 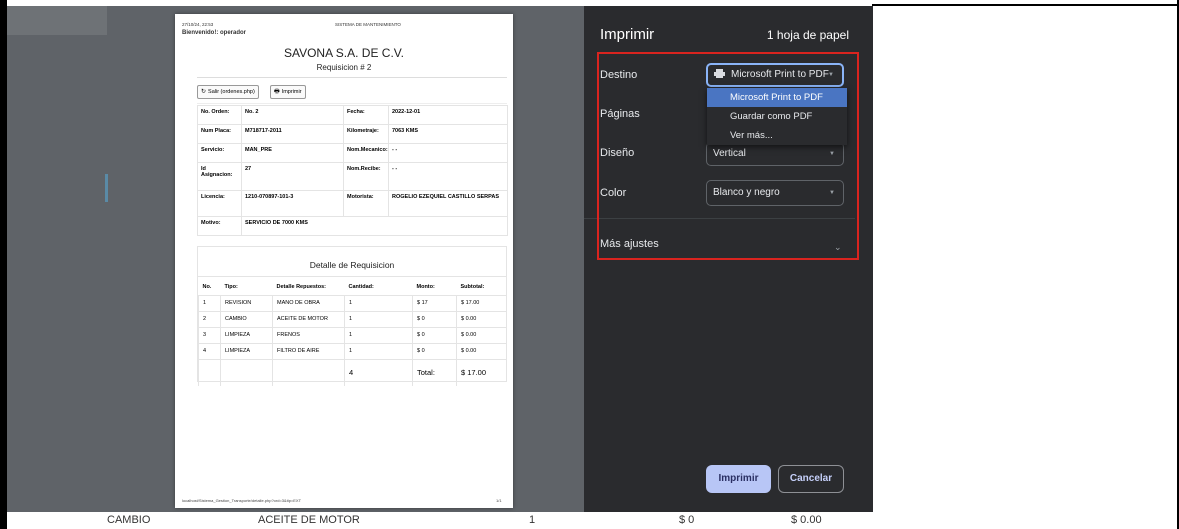 What do you see at coordinates (277, 92) in the screenshot?
I see `printer-icon: 🖶` at bounding box center [277, 92].